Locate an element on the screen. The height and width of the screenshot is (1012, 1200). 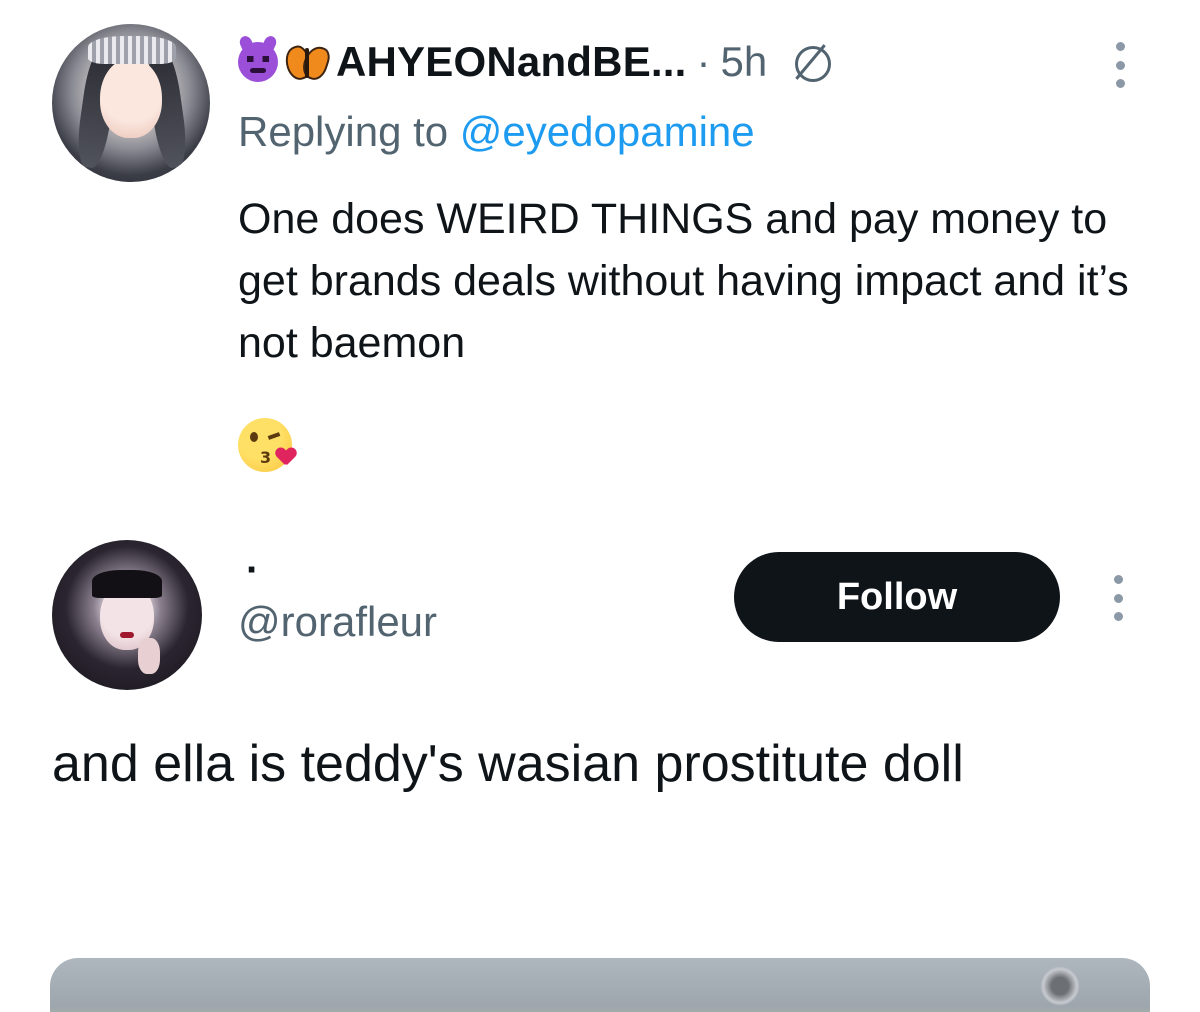
butterfly-emoji-icon is located at coordinates (307, 62).